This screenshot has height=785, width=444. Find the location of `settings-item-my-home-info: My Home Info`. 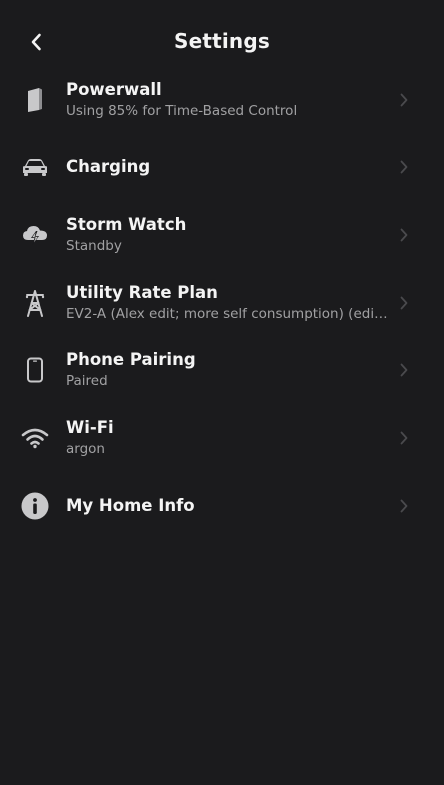

settings-item-my-home-info: My Home Info is located at coordinates (222, 506).